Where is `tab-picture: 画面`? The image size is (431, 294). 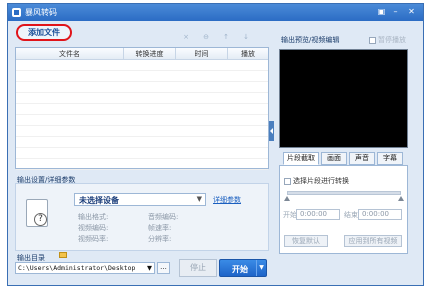 tab-picture: 画面 is located at coordinates (334, 158).